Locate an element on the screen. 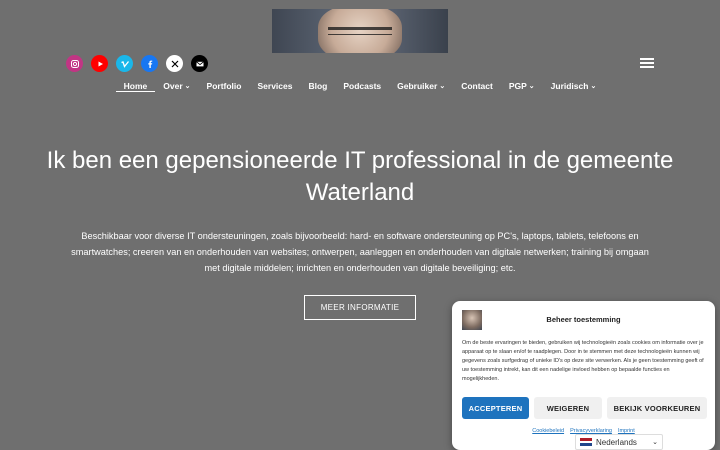  nav-item-services: Services is located at coordinates (274, 86).